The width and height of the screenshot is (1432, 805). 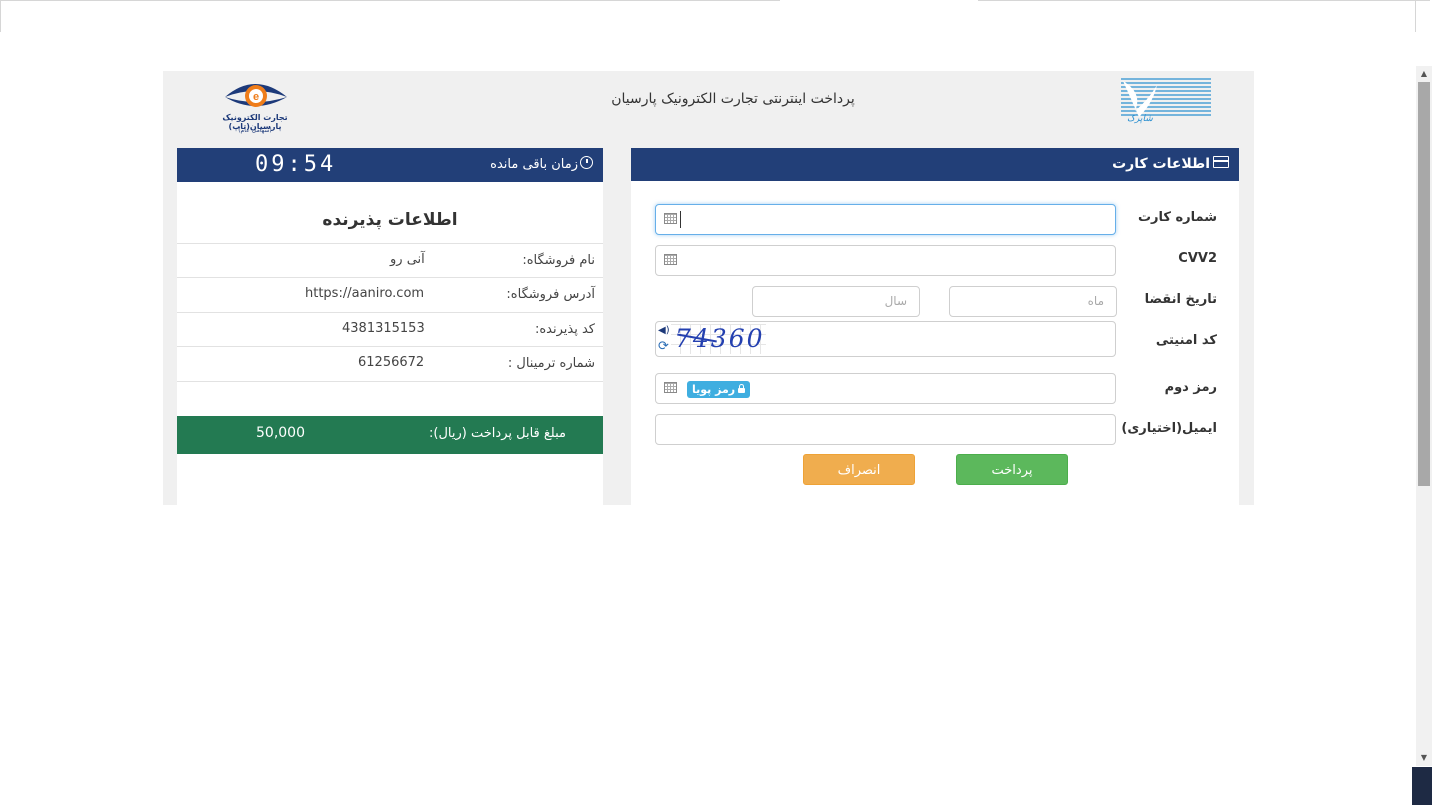 I want to click on payable-amount-bar: مبلغ قابل پرداخت (ریال): 50,000, so click(x=390, y=435).